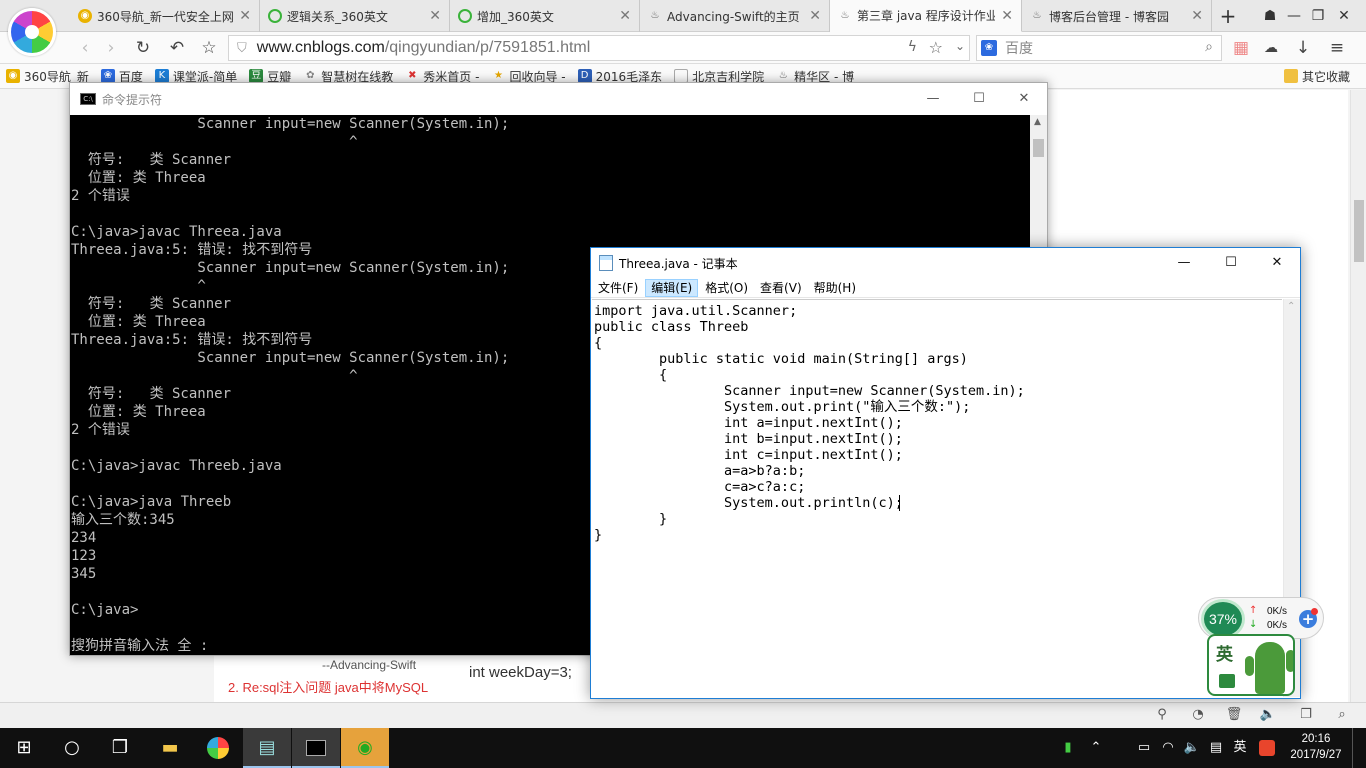  What do you see at coordinates (1037, 122) in the screenshot?
I see `scroll-up-icon: ▲` at bounding box center [1037, 122].